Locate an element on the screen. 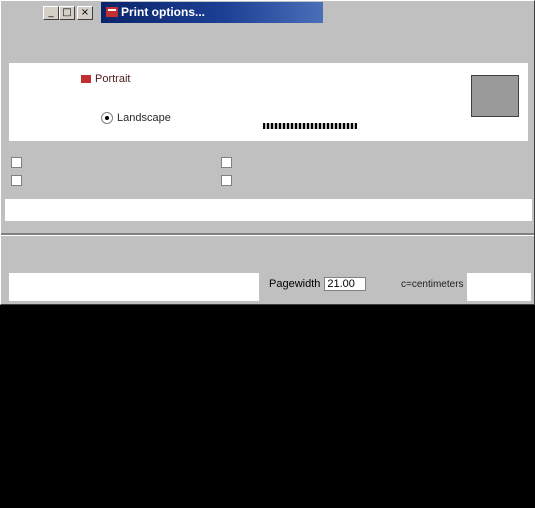 The width and height of the screenshot is (535, 508). close-button: × is located at coordinates (85, 13).